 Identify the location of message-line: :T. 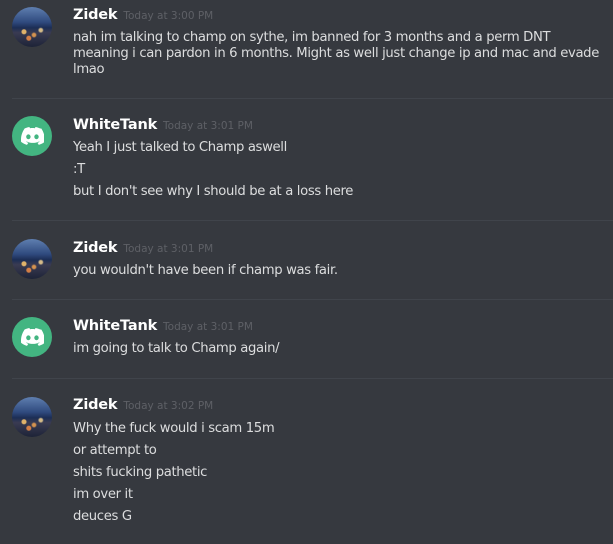
(79, 169).